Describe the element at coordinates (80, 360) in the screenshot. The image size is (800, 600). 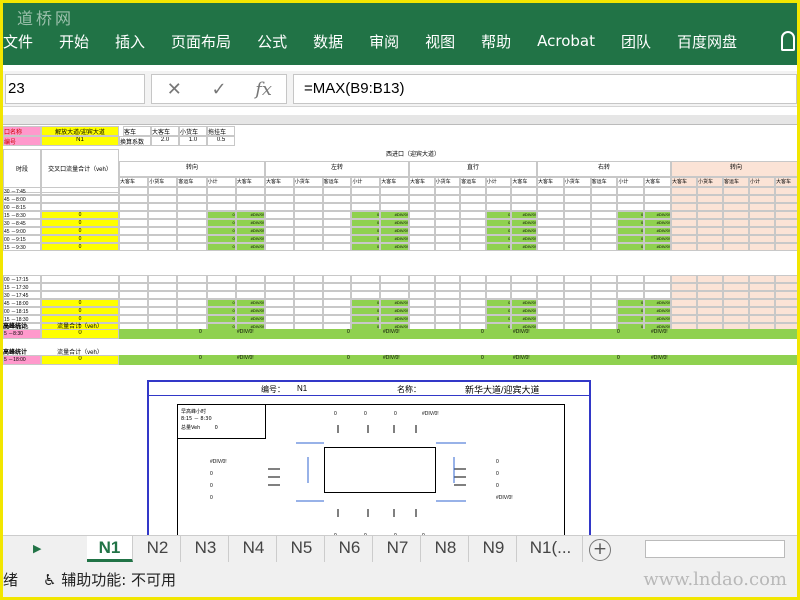
I see `peak-total-cell: 0` at that location.